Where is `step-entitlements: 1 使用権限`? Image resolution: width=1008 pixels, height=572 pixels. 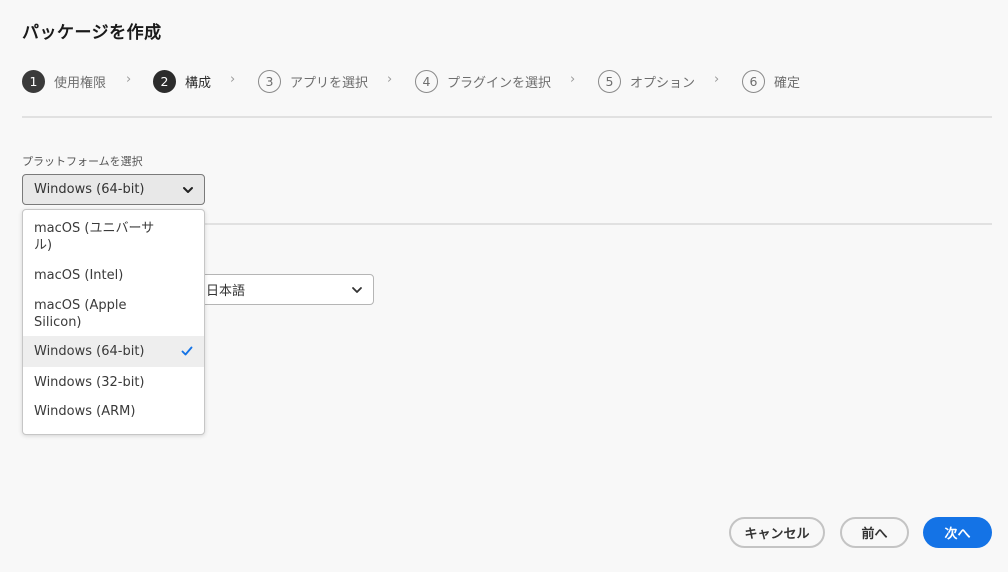
step-entitlements: 1 使用権限 is located at coordinates (64, 81).